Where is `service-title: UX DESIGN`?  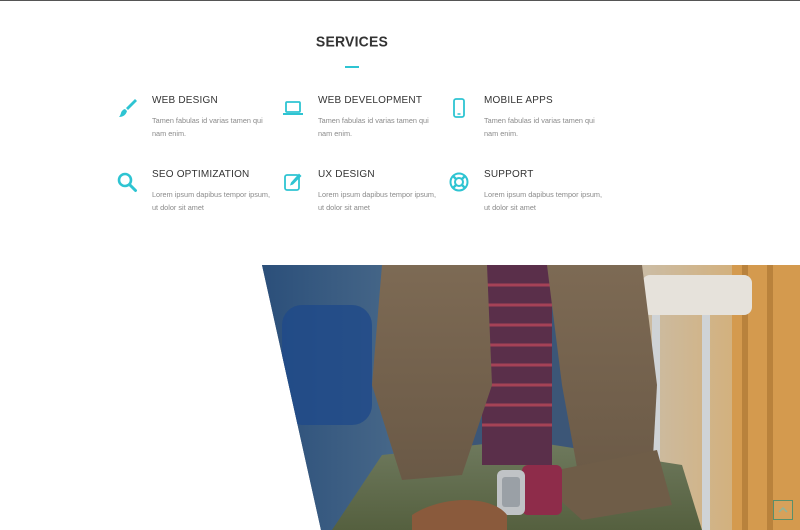
service-title: UX DESIGN is located at coordinates (346, 174).